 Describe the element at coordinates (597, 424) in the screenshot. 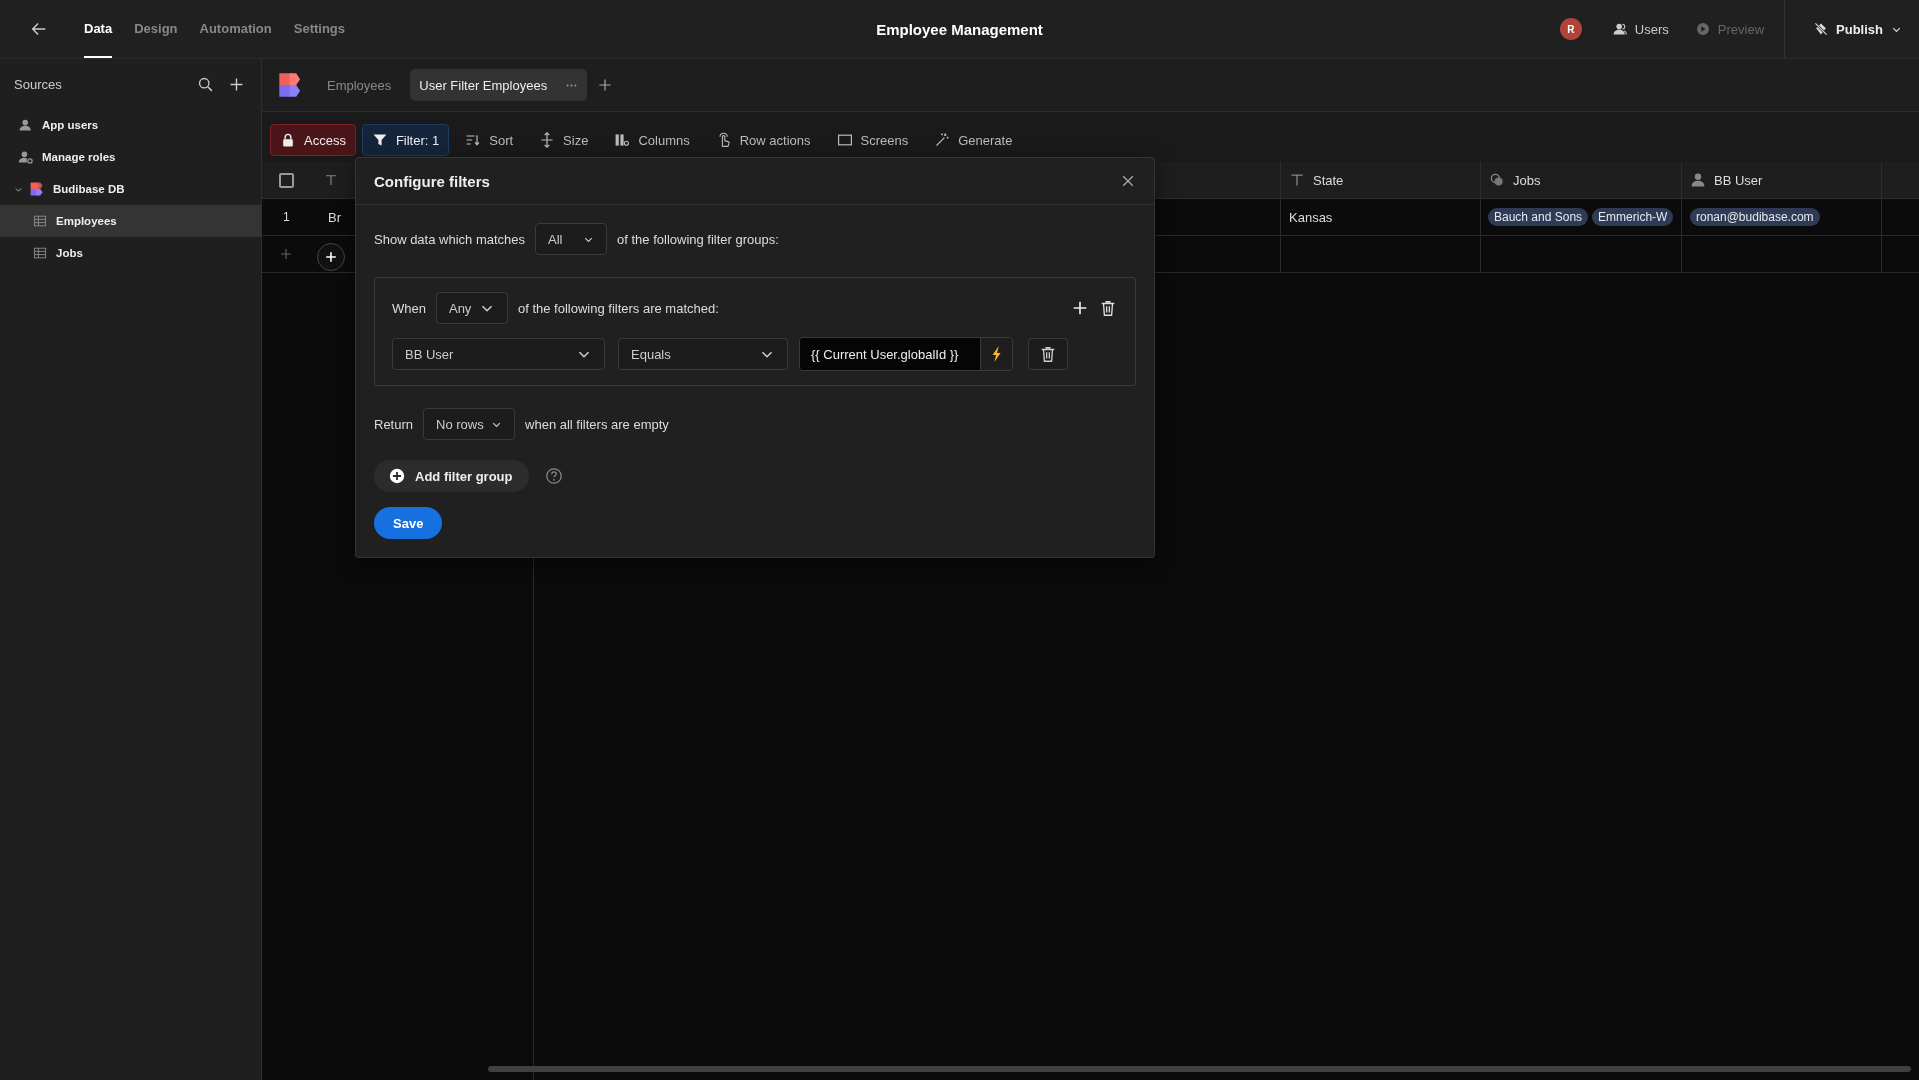

I see `return-label: when all filters are empty` at that location.